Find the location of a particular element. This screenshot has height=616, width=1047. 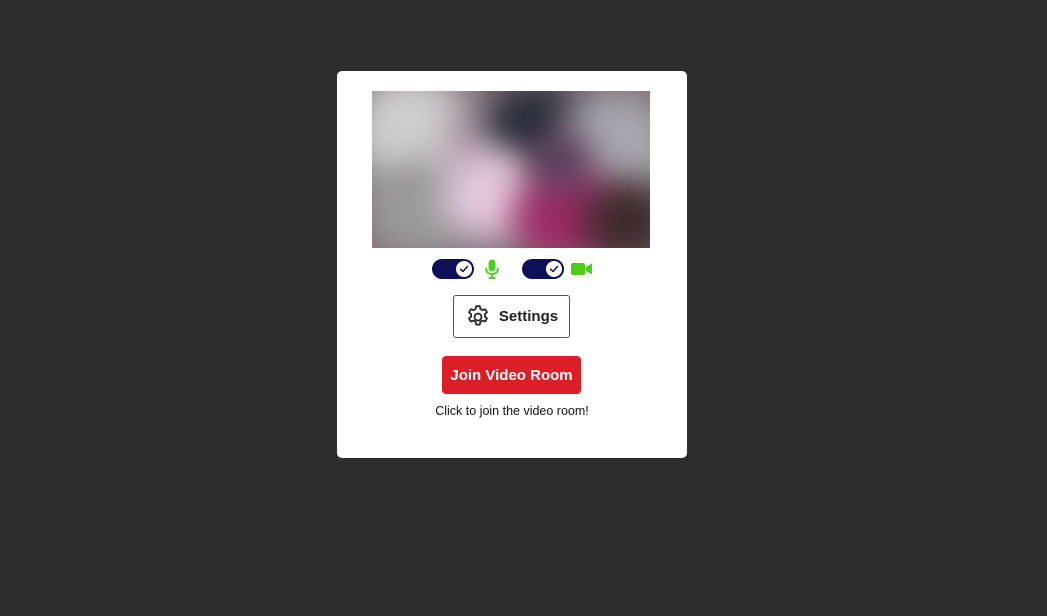

join-hint-text: Click to join the video room! is located at coordinates (512, 411).